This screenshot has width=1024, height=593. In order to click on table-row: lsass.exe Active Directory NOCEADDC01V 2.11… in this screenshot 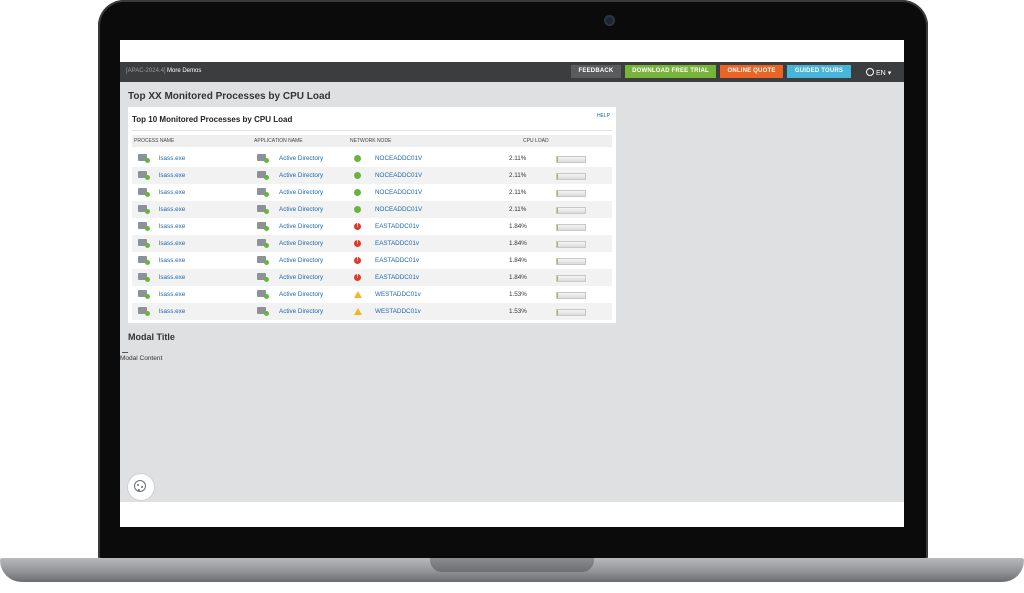, I will do `click(372, 192)`.